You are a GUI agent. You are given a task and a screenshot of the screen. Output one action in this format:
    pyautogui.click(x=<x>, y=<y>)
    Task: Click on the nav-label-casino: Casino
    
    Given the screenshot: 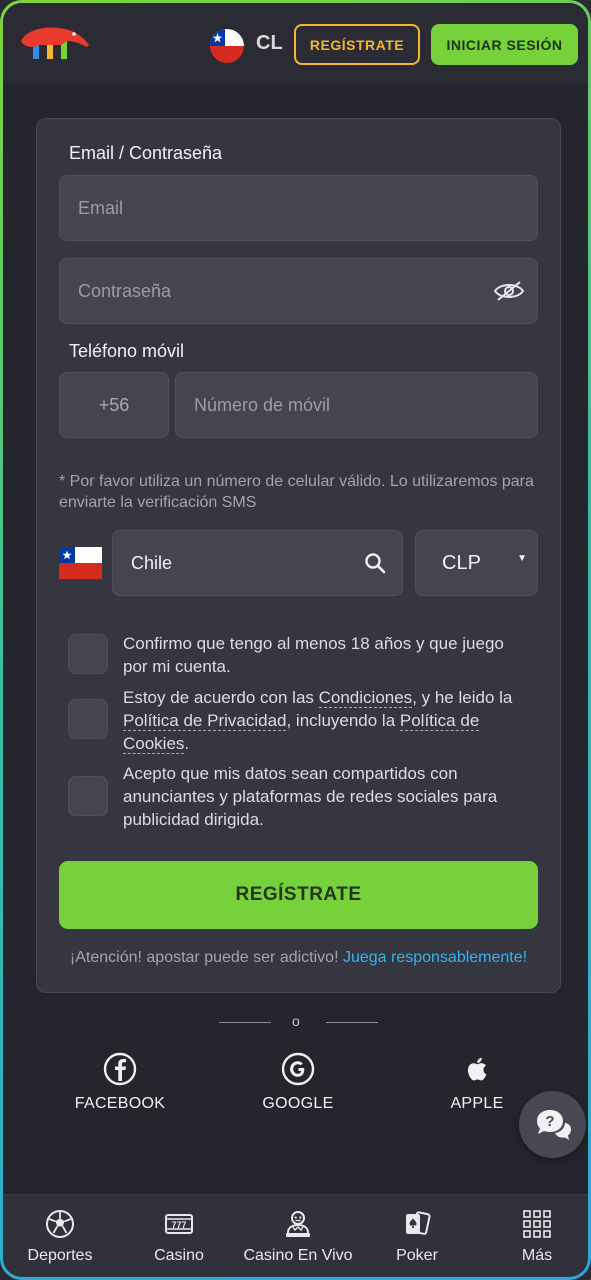 What is the action you would take?
    pyautogui.click(x=179, y=1255)
    